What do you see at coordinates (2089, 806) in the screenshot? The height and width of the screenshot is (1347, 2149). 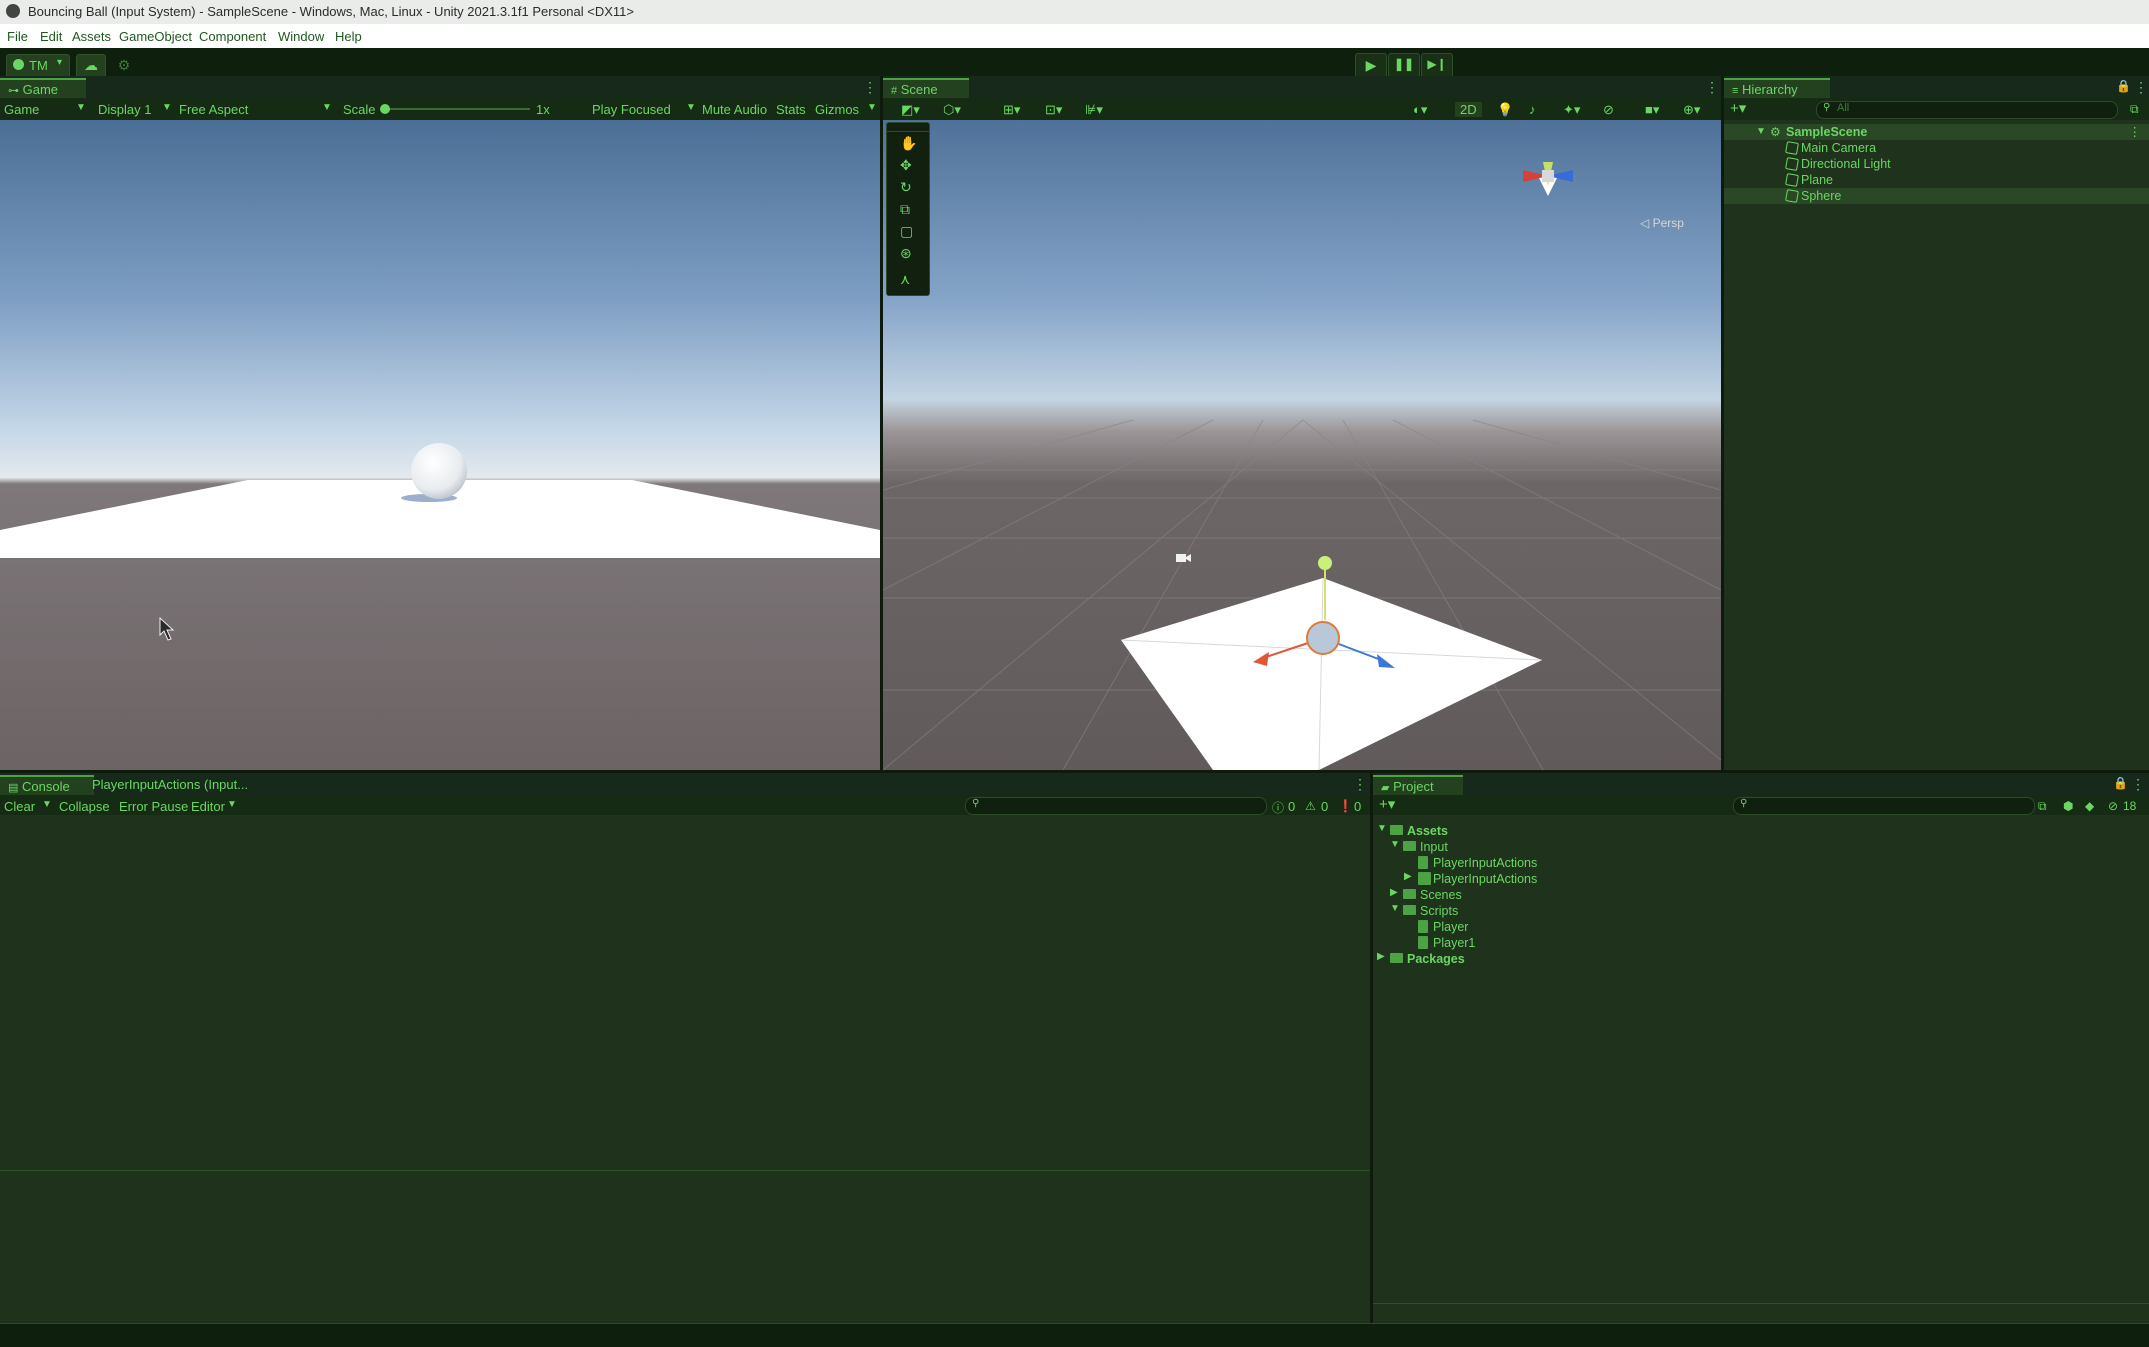 I see `tag-icon: ◆` at bounding box center [2089, 806].